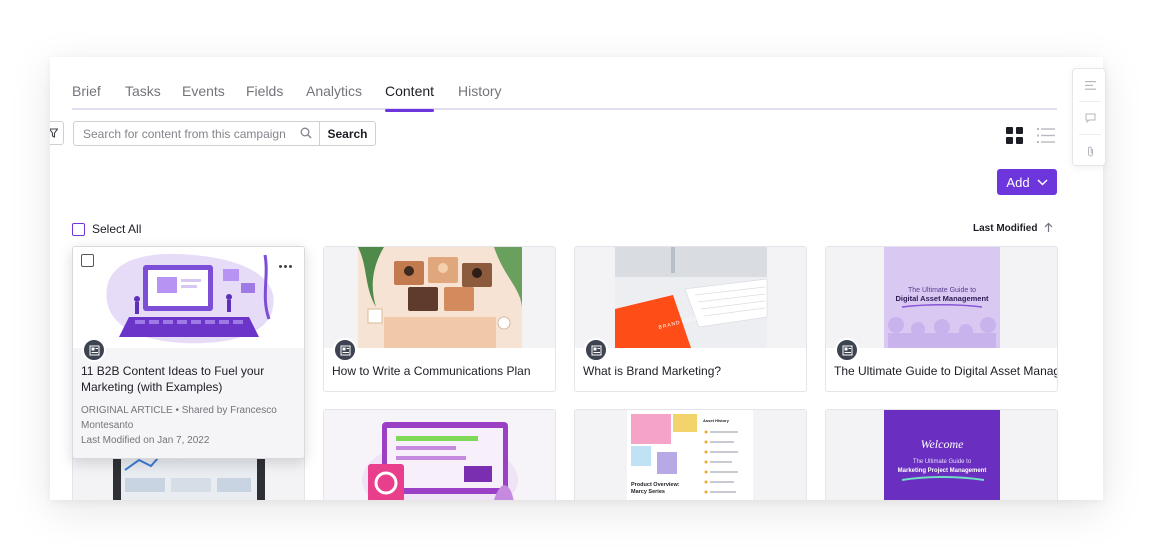 The image size is (1154, 559). What do you see at coordinates (652, 371) in the screenshot?
I see `card-title: What is Brand Marketing?` at bounding box center [652, 371].